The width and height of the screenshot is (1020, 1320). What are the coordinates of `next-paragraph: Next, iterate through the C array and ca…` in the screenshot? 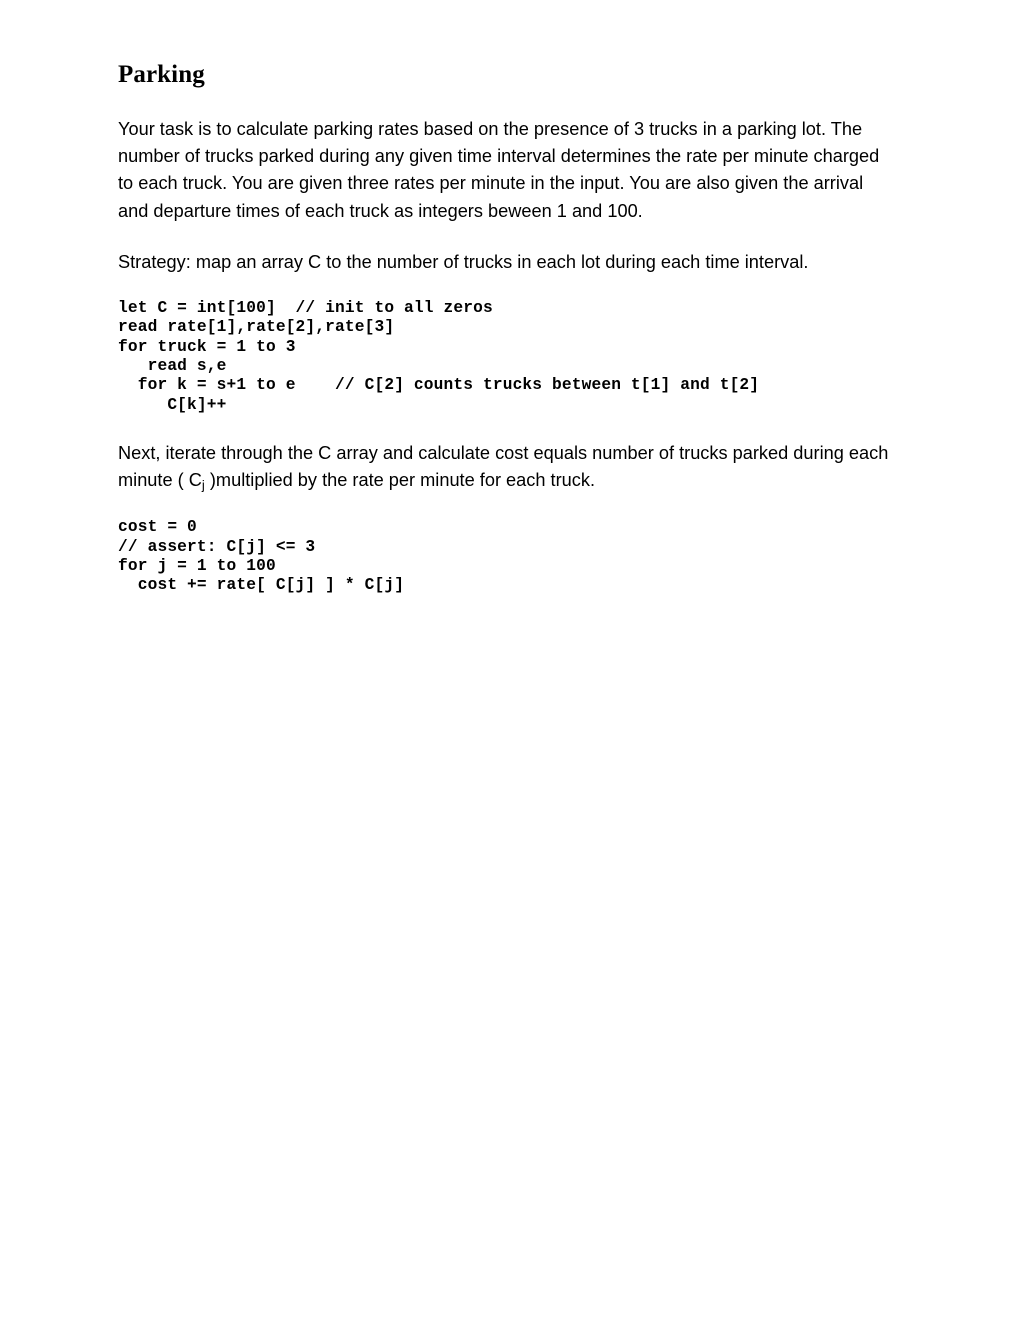 It's located at (505, 467).